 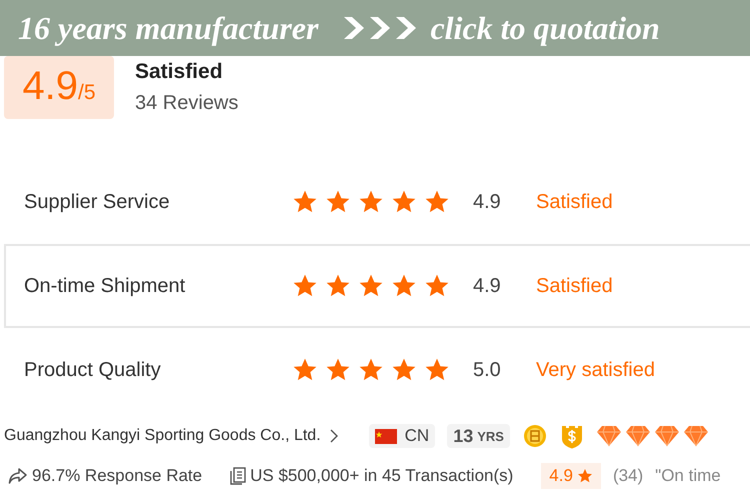 I want to click on score-scale: /5, so click(x=87, y=93).